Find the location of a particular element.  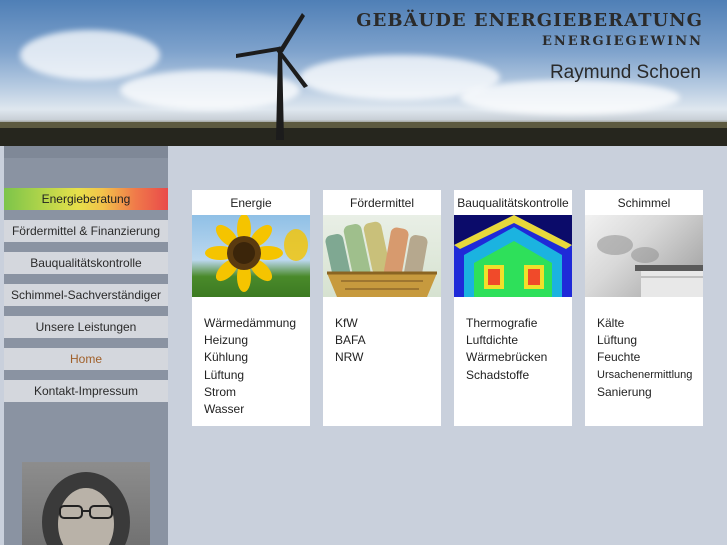

thermography-image is located at coordinates (513, 256).